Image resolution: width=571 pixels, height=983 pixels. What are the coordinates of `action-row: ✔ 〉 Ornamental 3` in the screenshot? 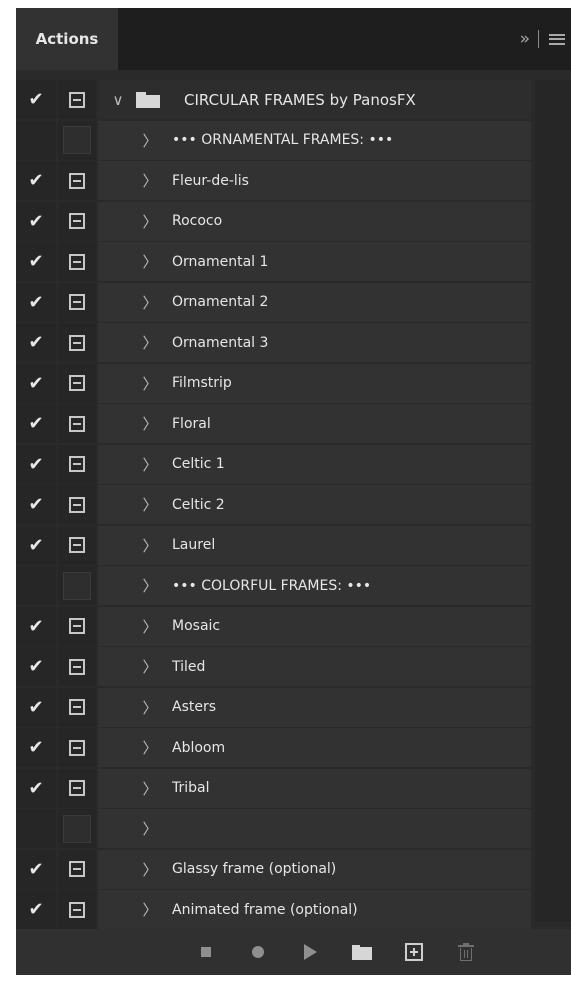 It's located at (273, 343).